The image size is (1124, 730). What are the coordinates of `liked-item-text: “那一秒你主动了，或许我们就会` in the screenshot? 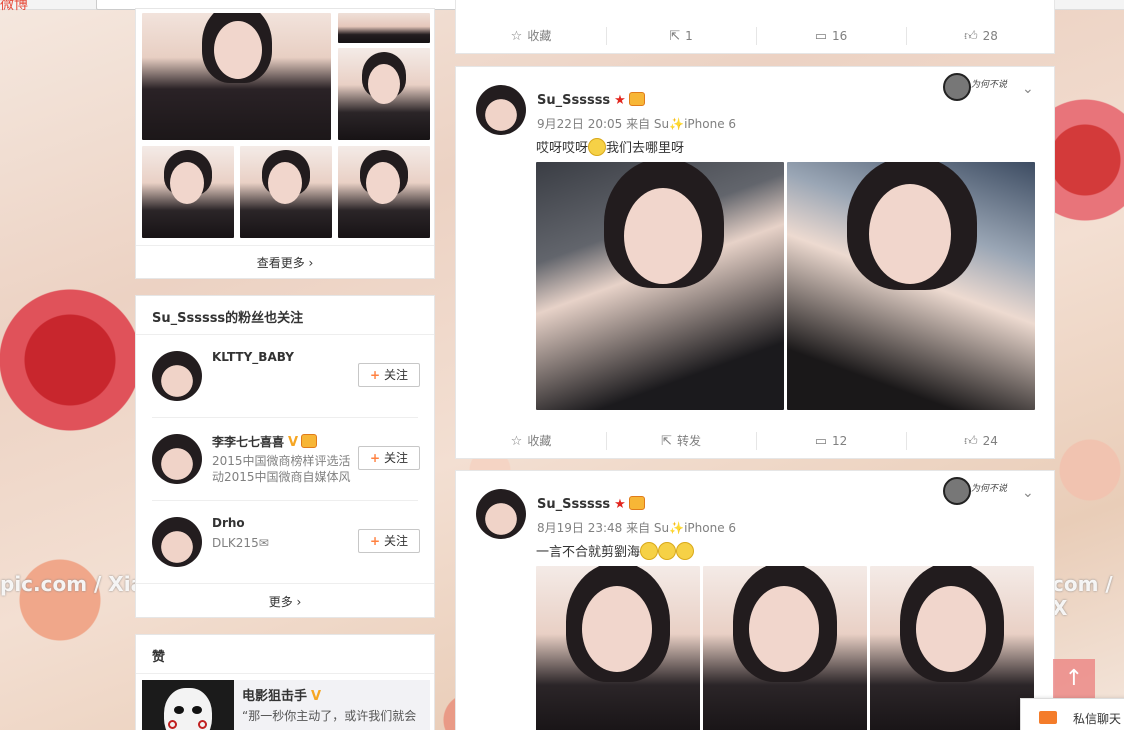 It's located at (329, 716).